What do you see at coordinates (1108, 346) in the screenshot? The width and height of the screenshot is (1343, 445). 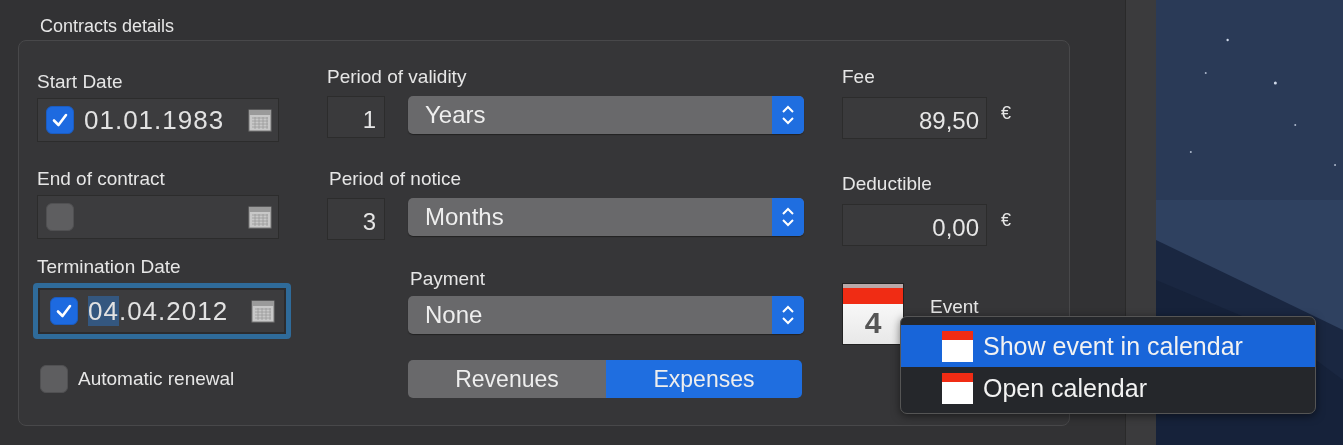 I see `menu-item: Show event in calendar` at bounding box center [1108, 346].